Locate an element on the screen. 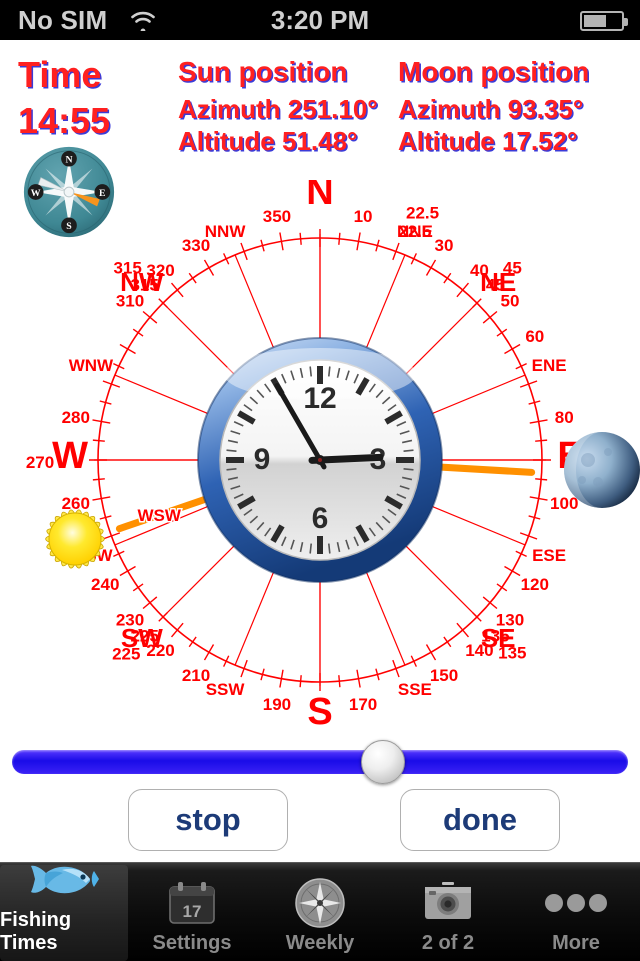 Image resolution: width=640 pixels, height=961 pixels. moon-icon is located at coordinates (601, 470).